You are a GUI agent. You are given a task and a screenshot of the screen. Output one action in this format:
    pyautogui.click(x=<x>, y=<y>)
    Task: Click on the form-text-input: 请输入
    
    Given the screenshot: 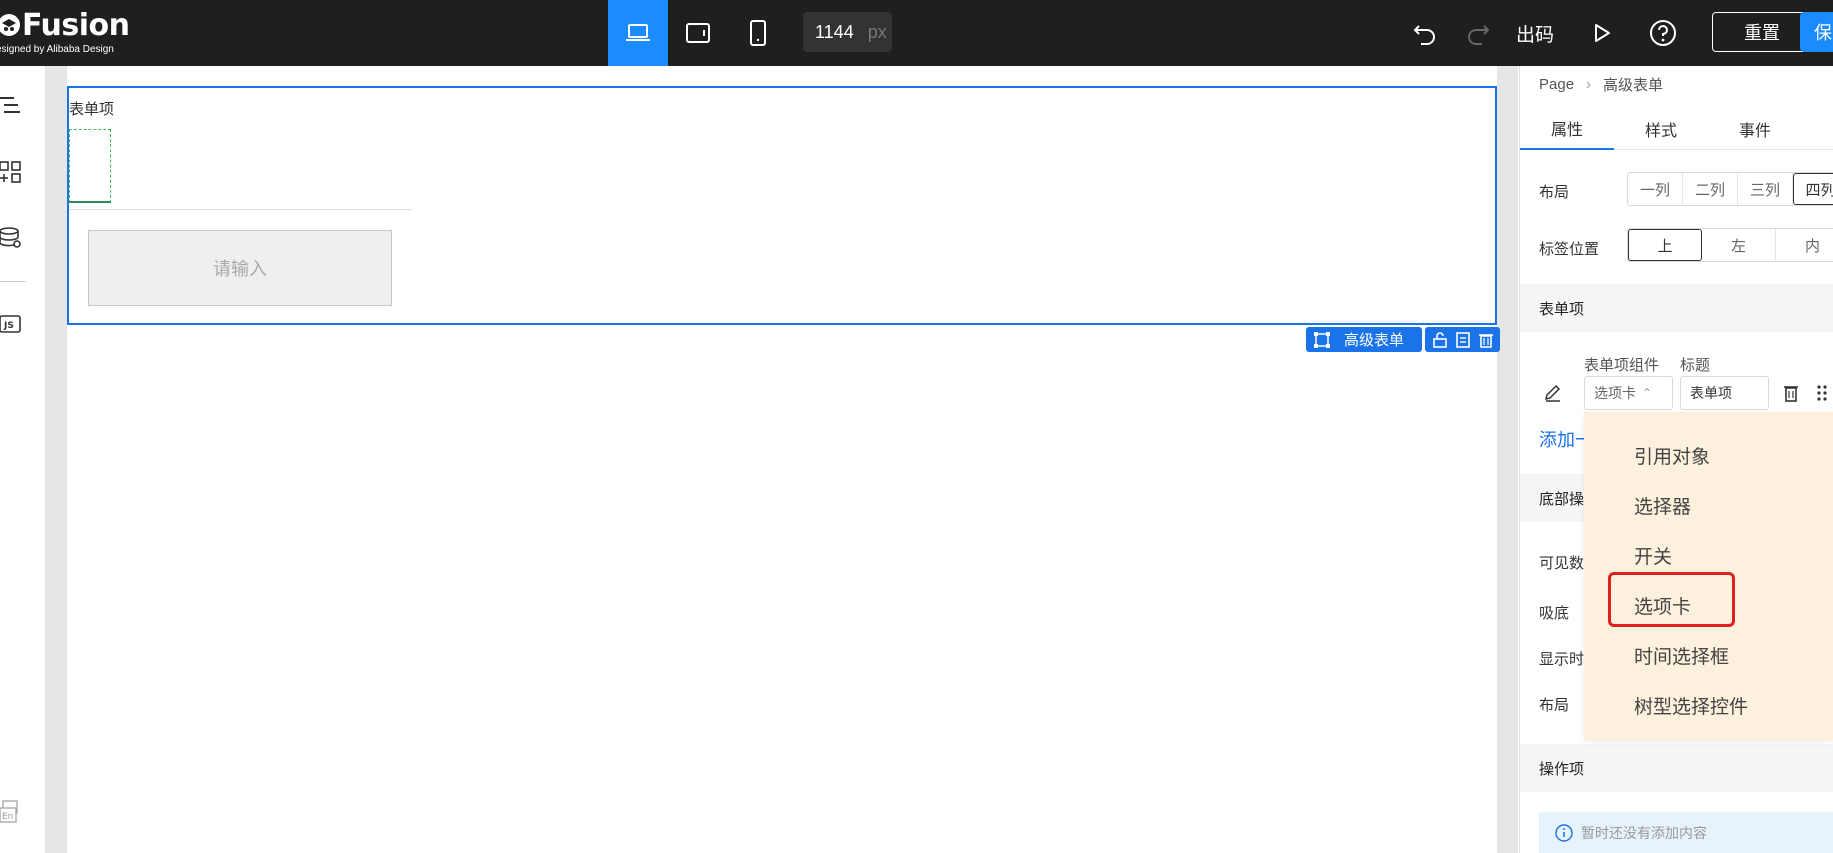 What is the action you would take?
    pyautogui.click(x=240, y=268)
    